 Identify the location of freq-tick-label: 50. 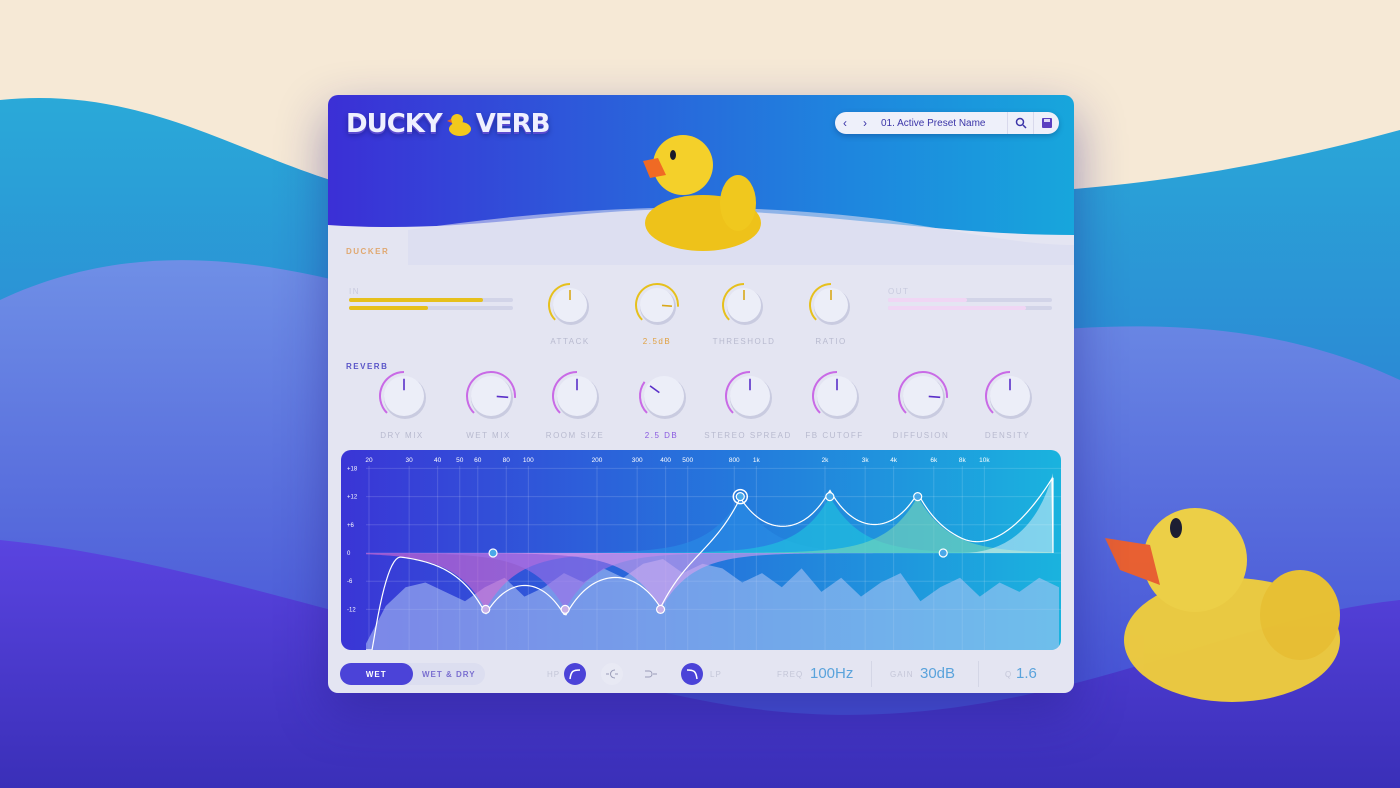
(460, 460).